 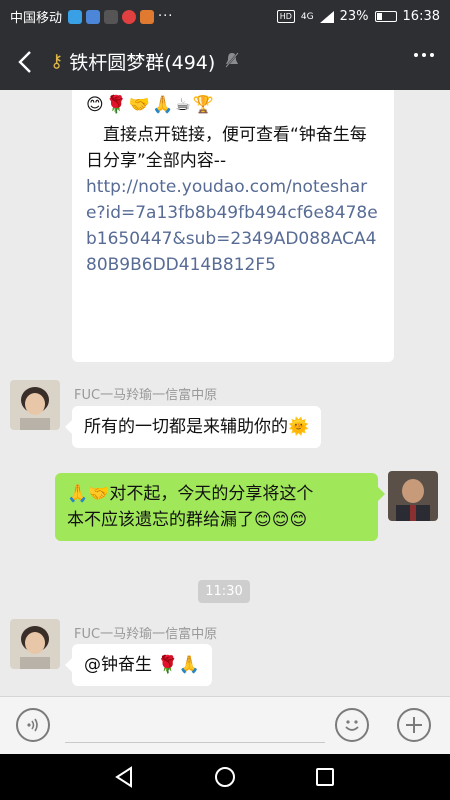 What do you see at coordinates (142, 665) in the screenshot?
I see `message-text: @钟奋生 🌹🙏` at bounding box center [142, 665].